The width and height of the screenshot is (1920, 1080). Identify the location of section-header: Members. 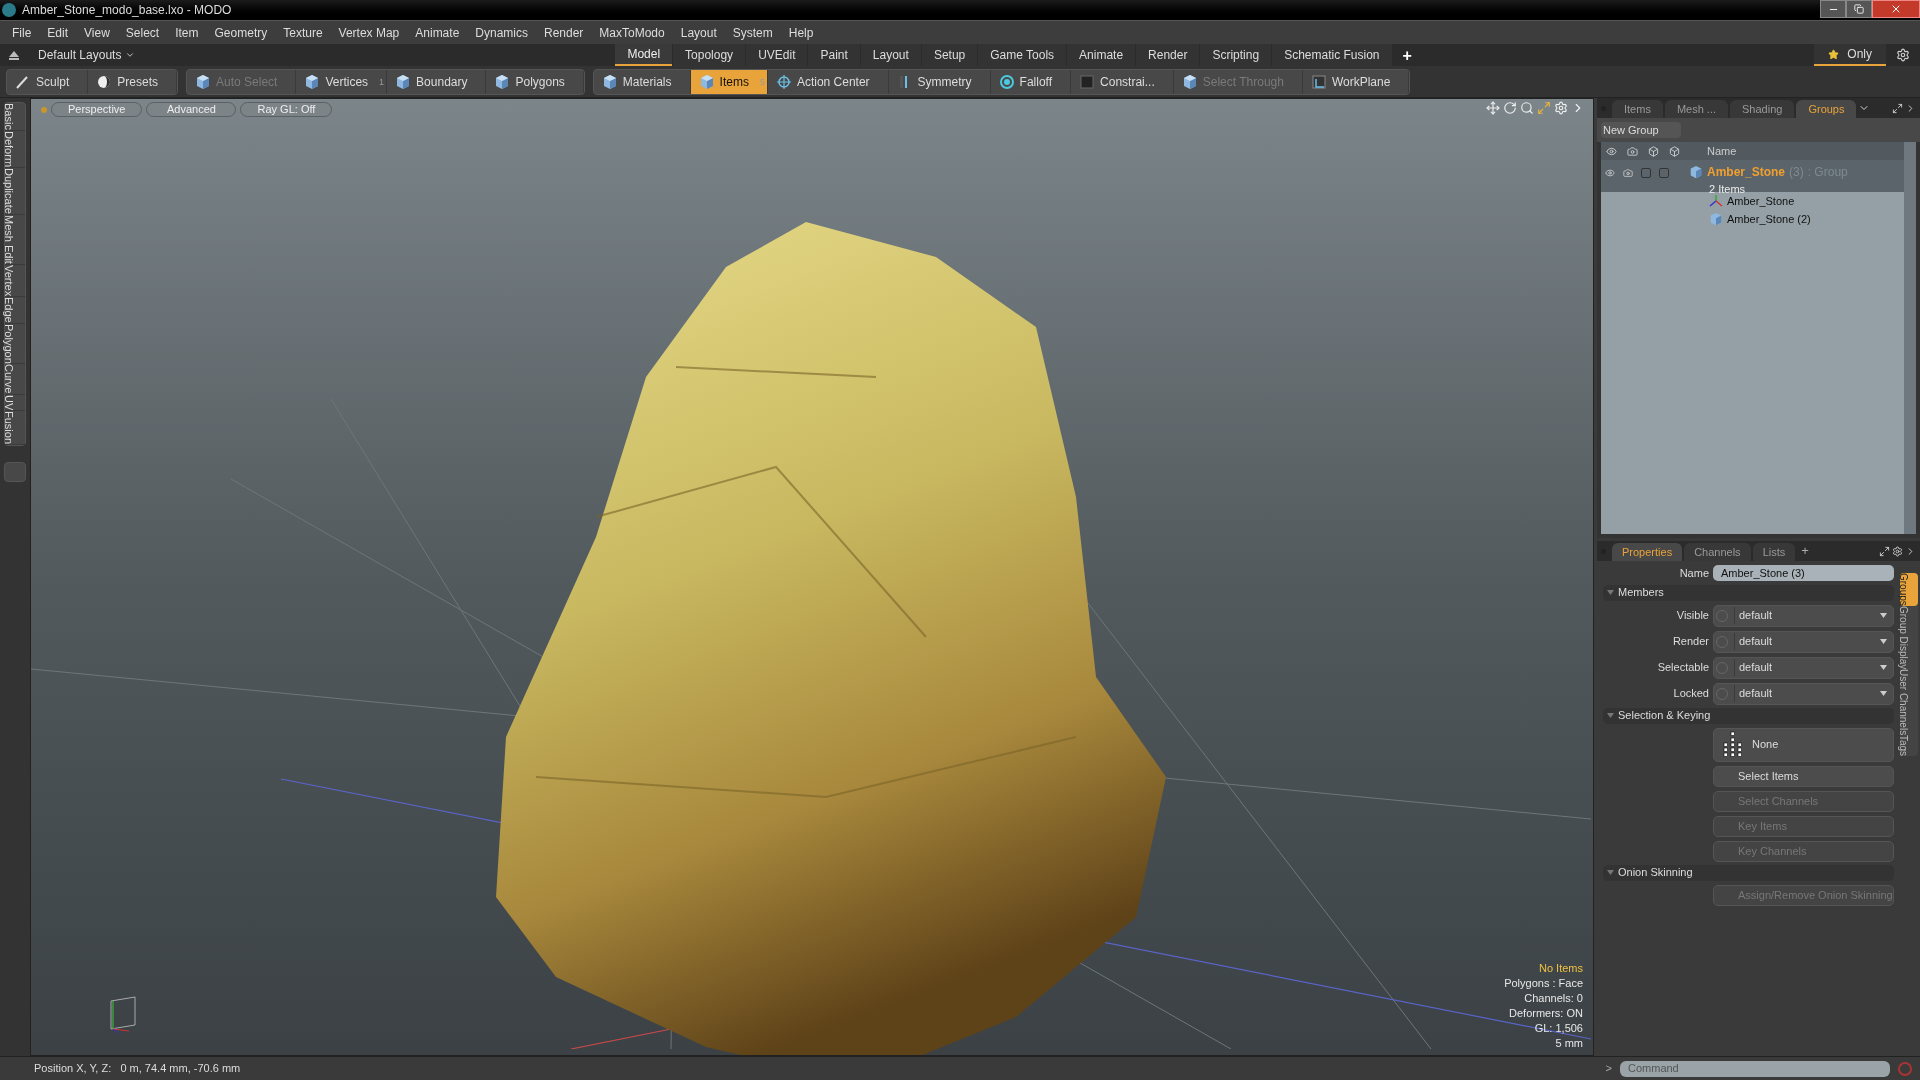
(1748, 592).